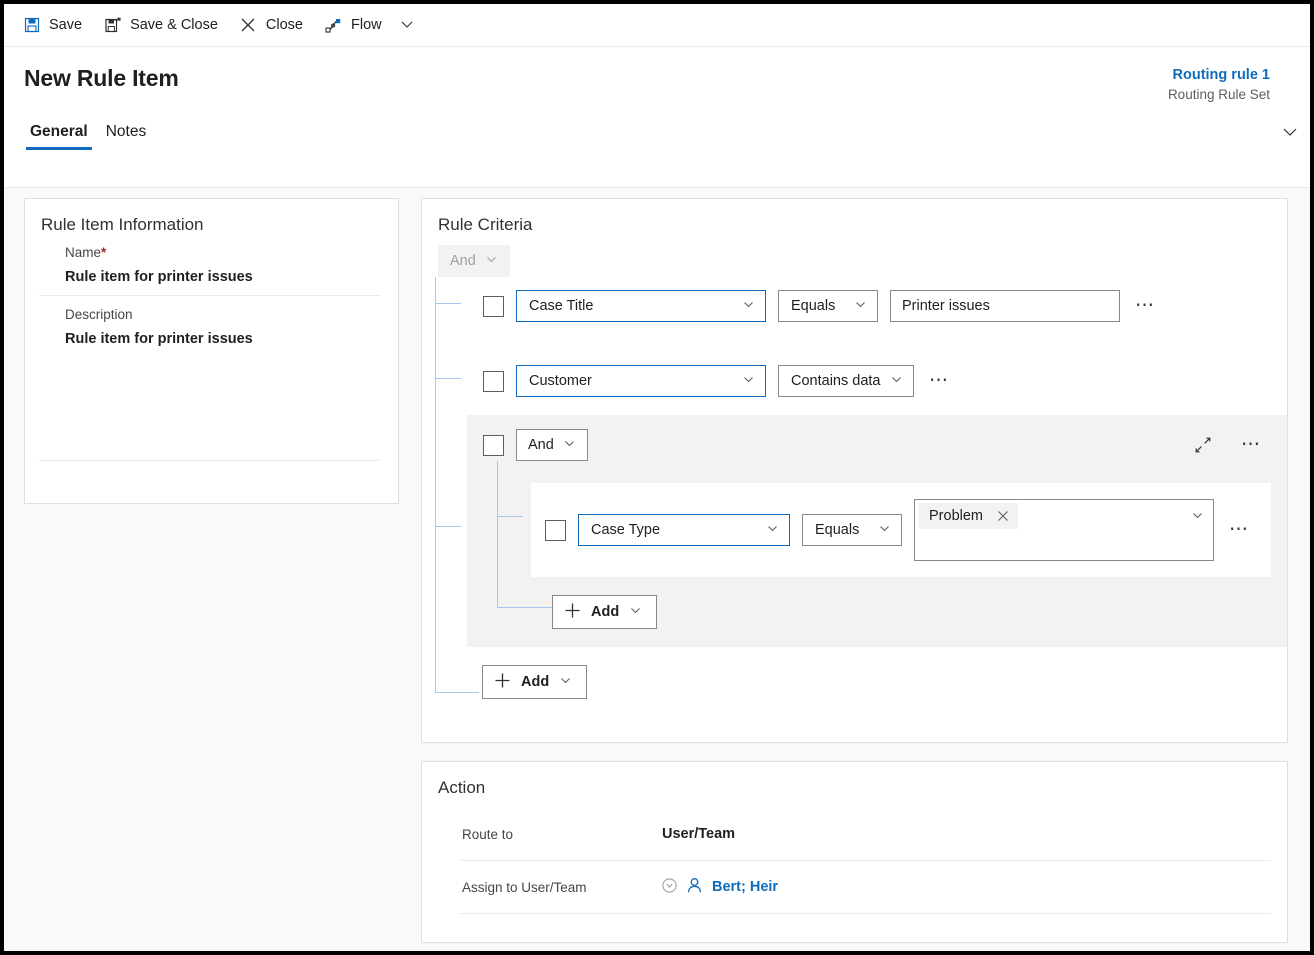 This screenshot has width=1314, height=955. Describe the element at coordinates (126, 134) in the screenshot. I see `tab-notes: Notes` at that location.